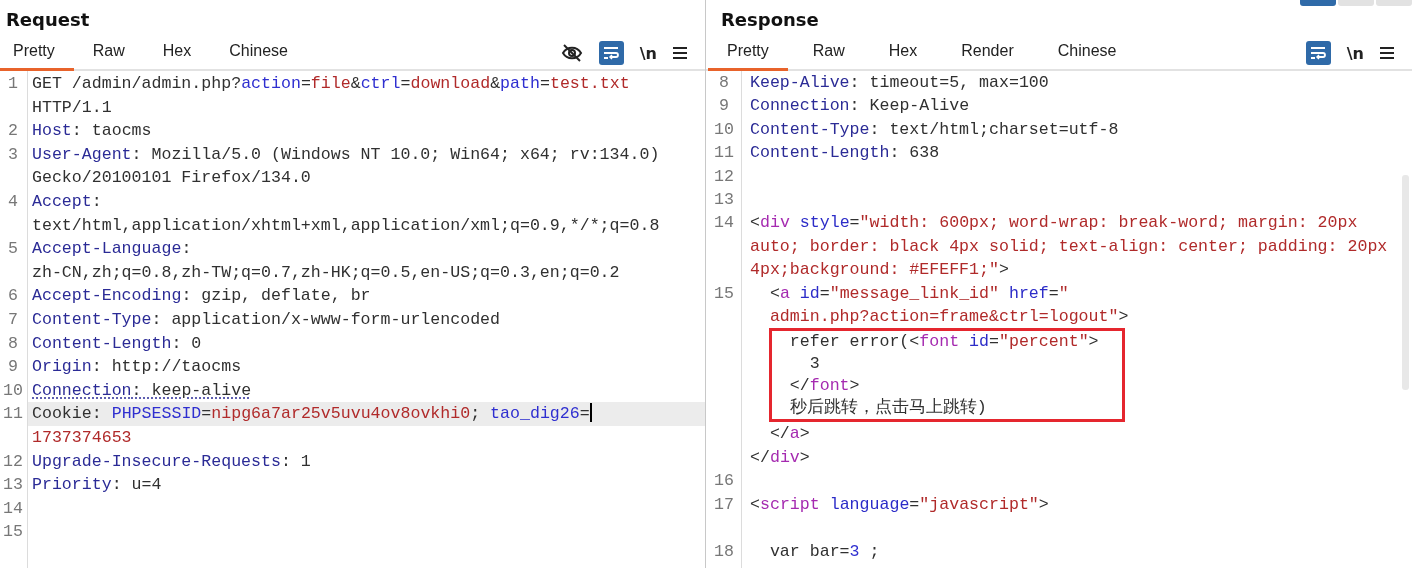 This screenshot has height=568, width=1412. What do you see at coordinates (312, 414) in the screenshot?
I see `code-line: Cookie: PHPSESSID=nipg6a7ar25v5uvu4ov8ovkhi0; tao_dig26=` at bounding box center [312, 414].